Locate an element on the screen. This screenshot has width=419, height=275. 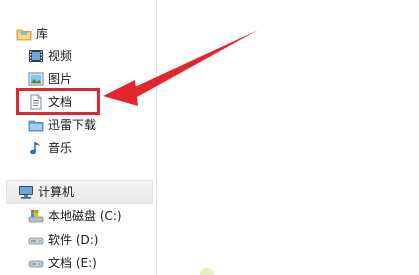
nav-item-videos: 视频 is located at coordinates (50, 56).